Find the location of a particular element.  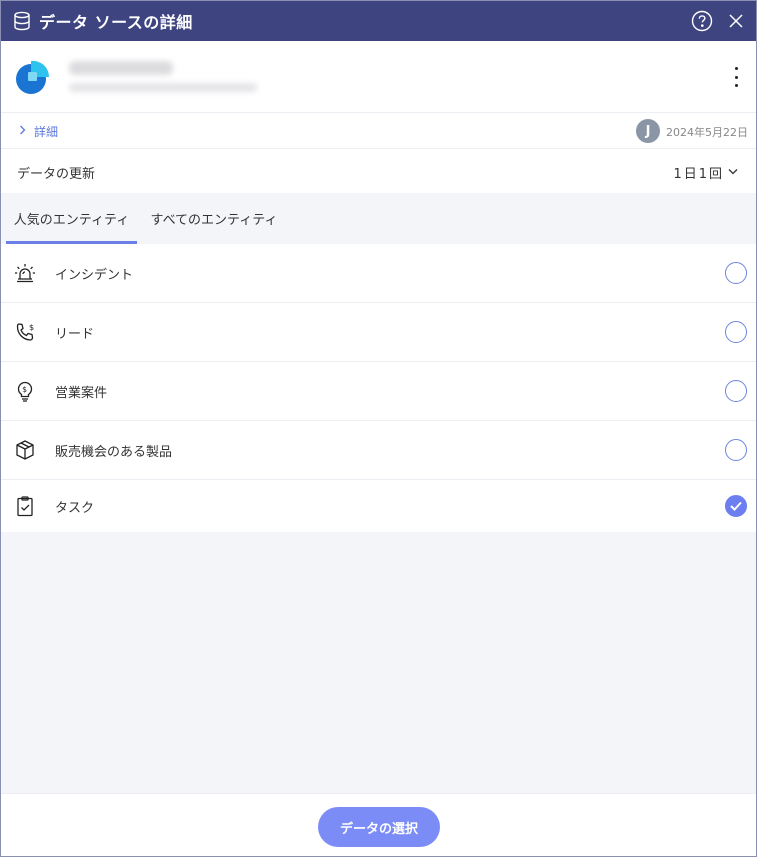

entity-label: タスク is located at coordinates (75, 508).